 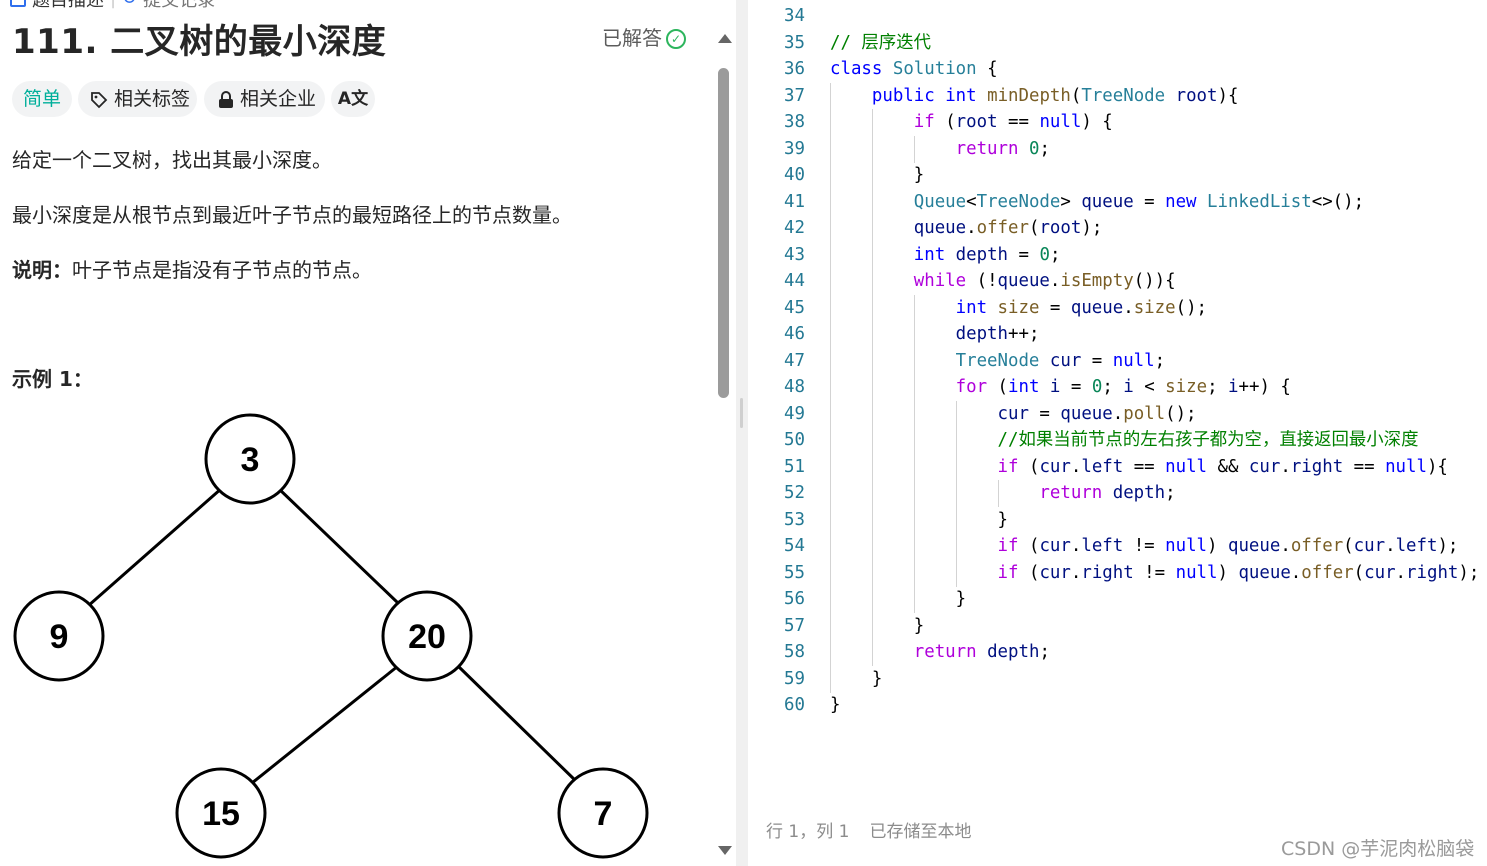 What do you see at coordinates (741, 413) in the screenshot?
I see `drag-handle-icon` at bounding box center [741, 413].